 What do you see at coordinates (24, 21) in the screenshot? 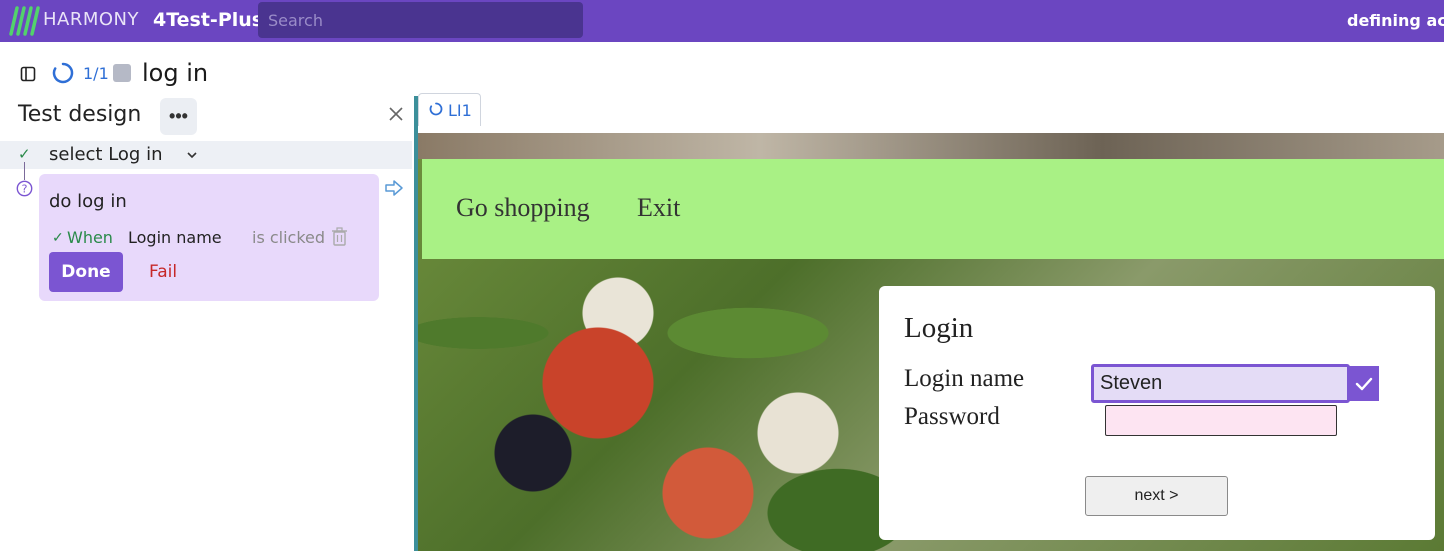
I see `harmony-logo-icon` at bounding box center [24, 21].